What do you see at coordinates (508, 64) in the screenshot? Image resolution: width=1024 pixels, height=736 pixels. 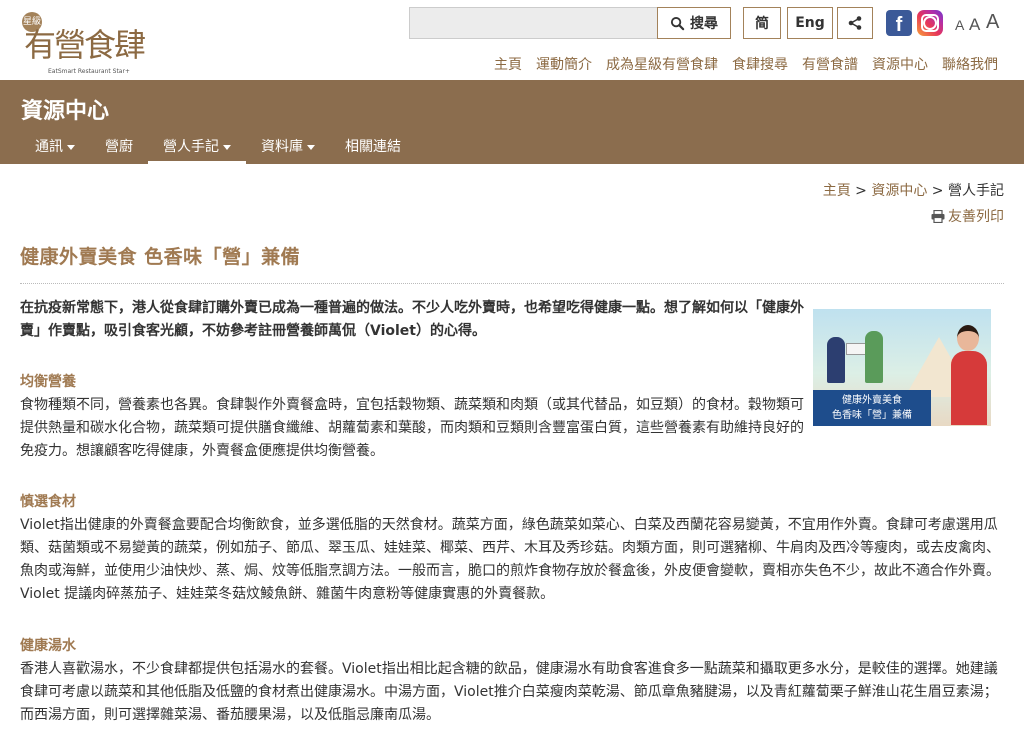 I see `nav-item-home: 主頁` at bounding box center [508, 64].